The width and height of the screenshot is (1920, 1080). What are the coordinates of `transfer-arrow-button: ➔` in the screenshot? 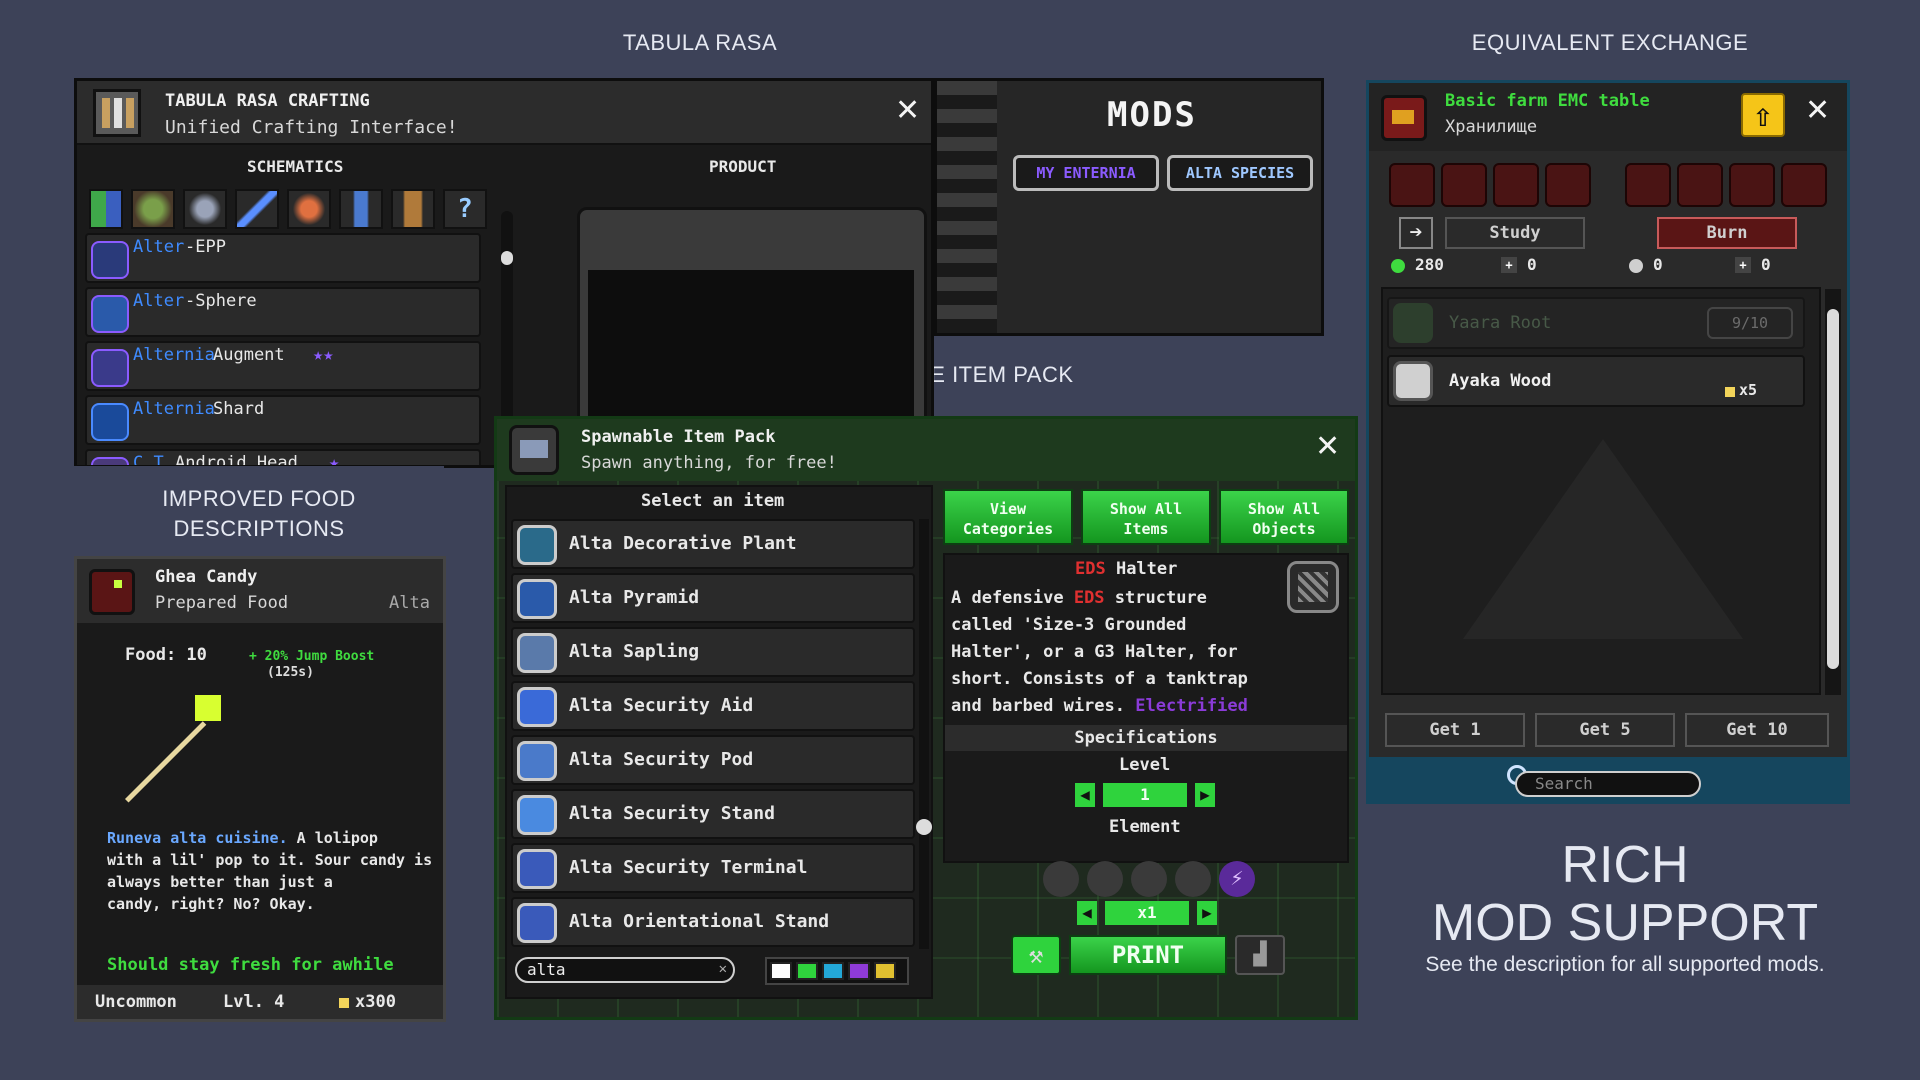 It's located at (1416, 233).